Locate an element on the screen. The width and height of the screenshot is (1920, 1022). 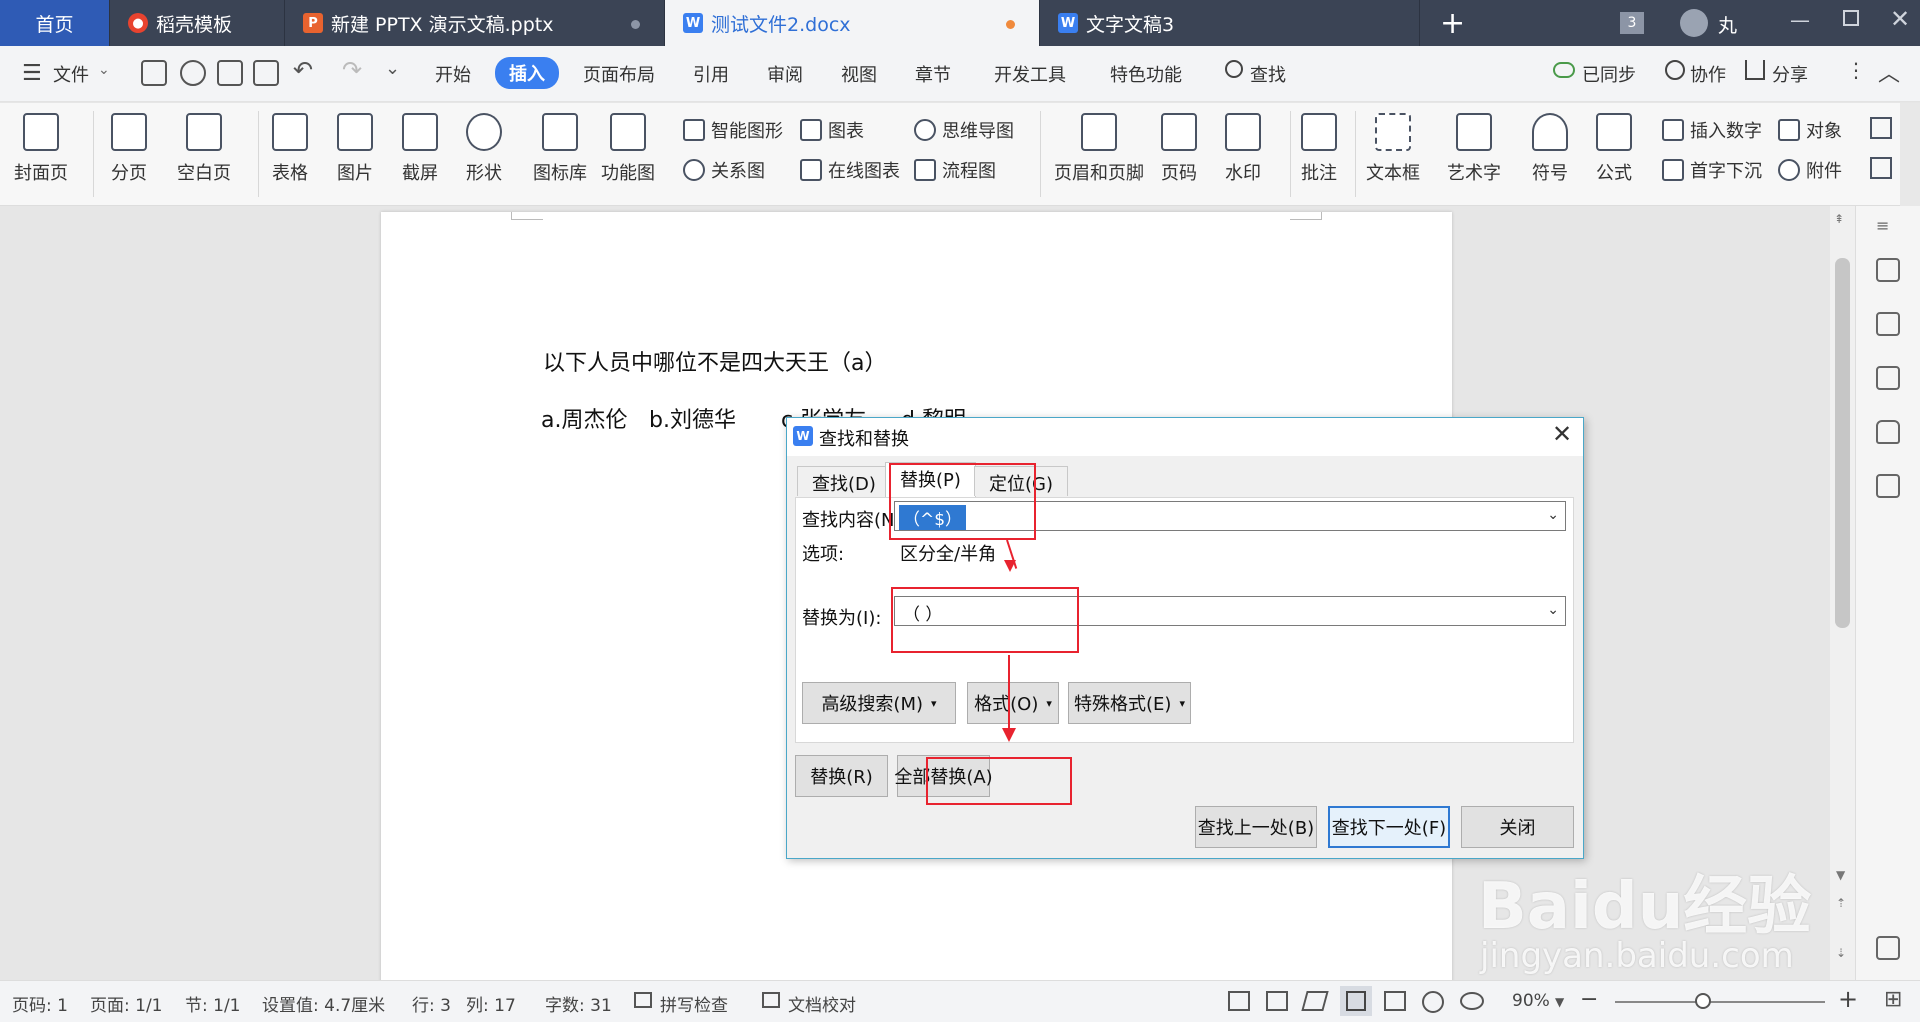
table-button: 表格 is located at coordinates (290, 149).